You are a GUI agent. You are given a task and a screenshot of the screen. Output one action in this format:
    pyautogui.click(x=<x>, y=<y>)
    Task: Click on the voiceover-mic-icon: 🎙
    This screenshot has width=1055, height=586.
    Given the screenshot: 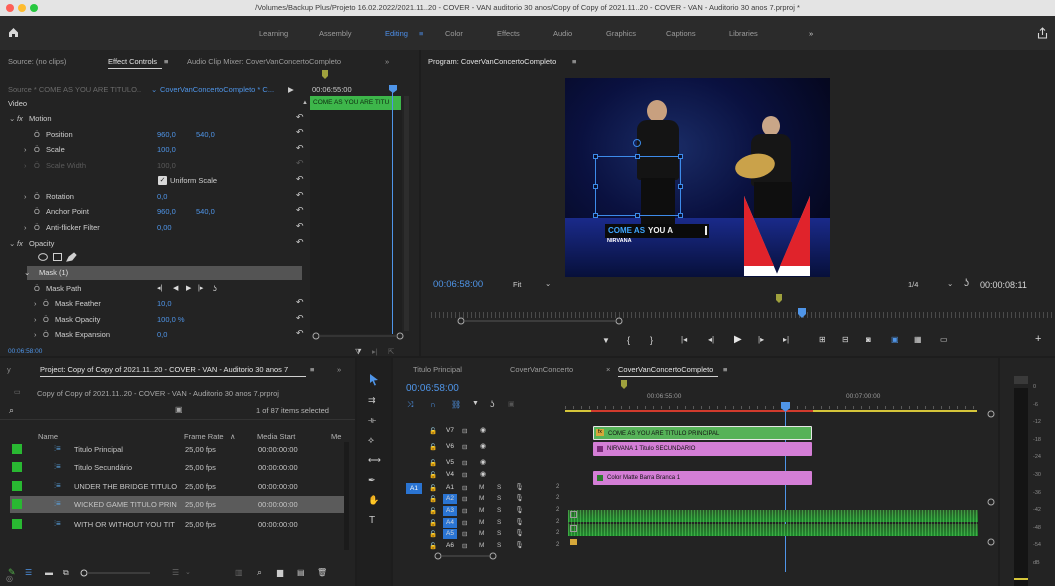 What is the action you would take?
    pyautogui.click(x=519, y=522)
    